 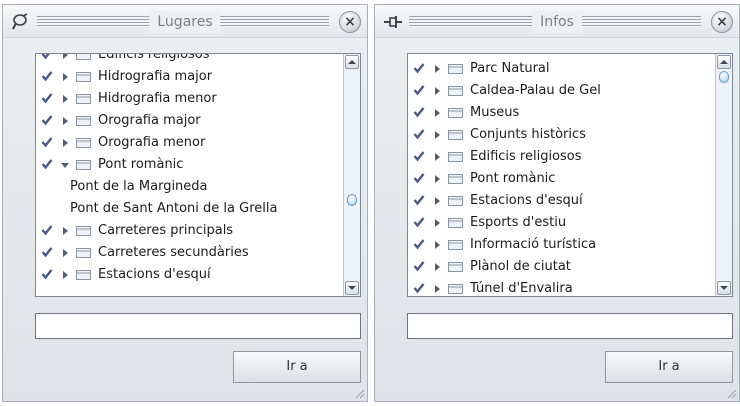 I want to click on tree-row: Hidrografia menor, so click(x=189, y=99).